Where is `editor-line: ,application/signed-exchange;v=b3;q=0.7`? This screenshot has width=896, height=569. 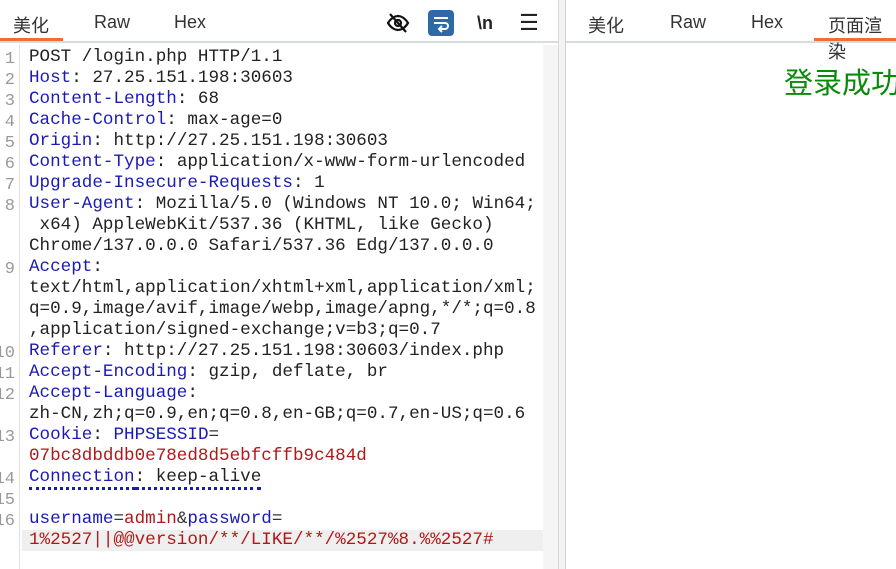 editor-line: ,application/signed-exchange;v=b3;q=0.7 is located at coordinates (235, 330).